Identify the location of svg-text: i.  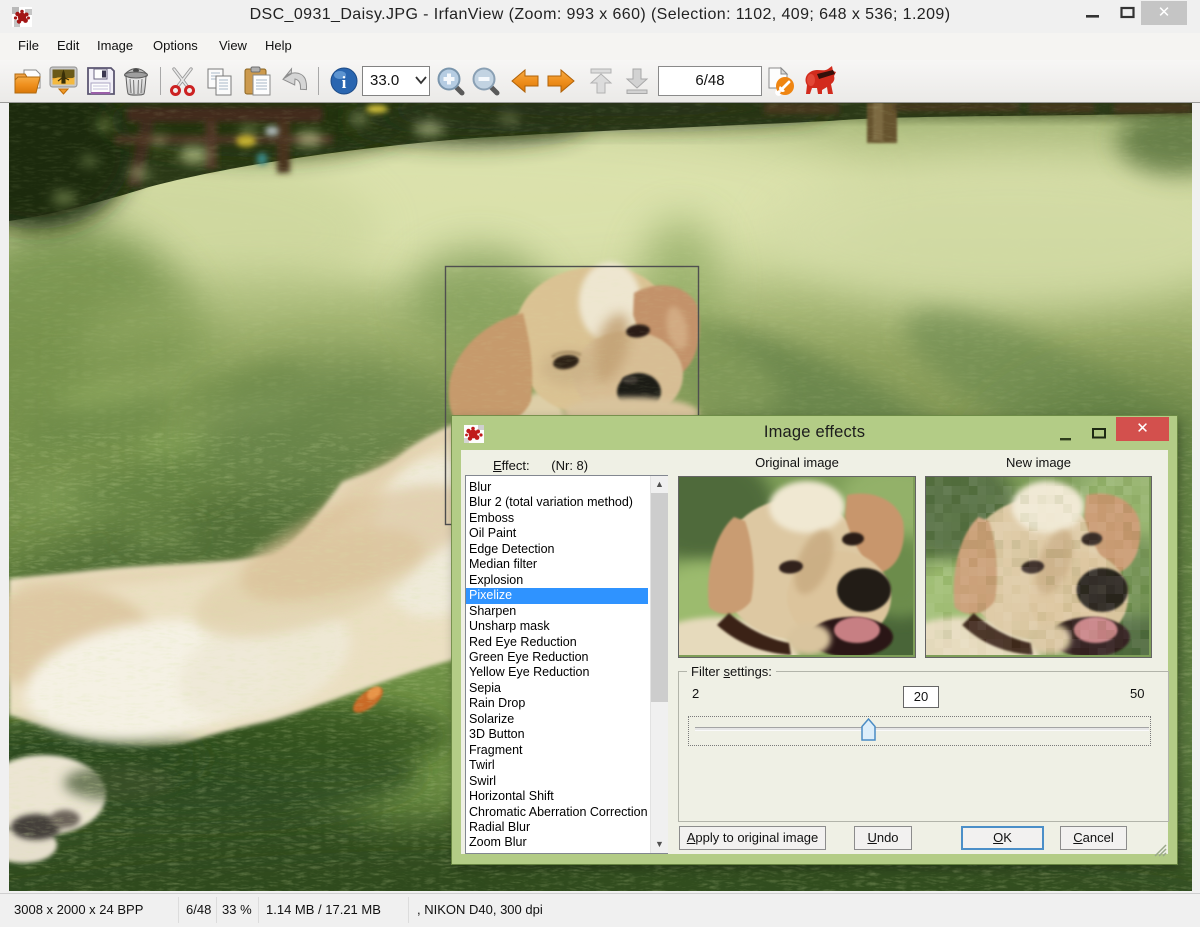
(344, 82).